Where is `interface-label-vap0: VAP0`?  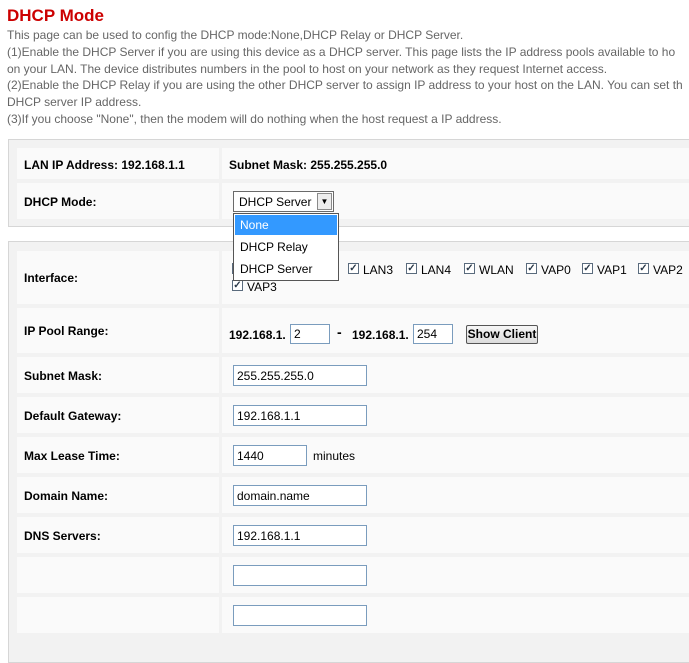
interface-label-vap0: VAP0 is located at coordinates (556, 270).